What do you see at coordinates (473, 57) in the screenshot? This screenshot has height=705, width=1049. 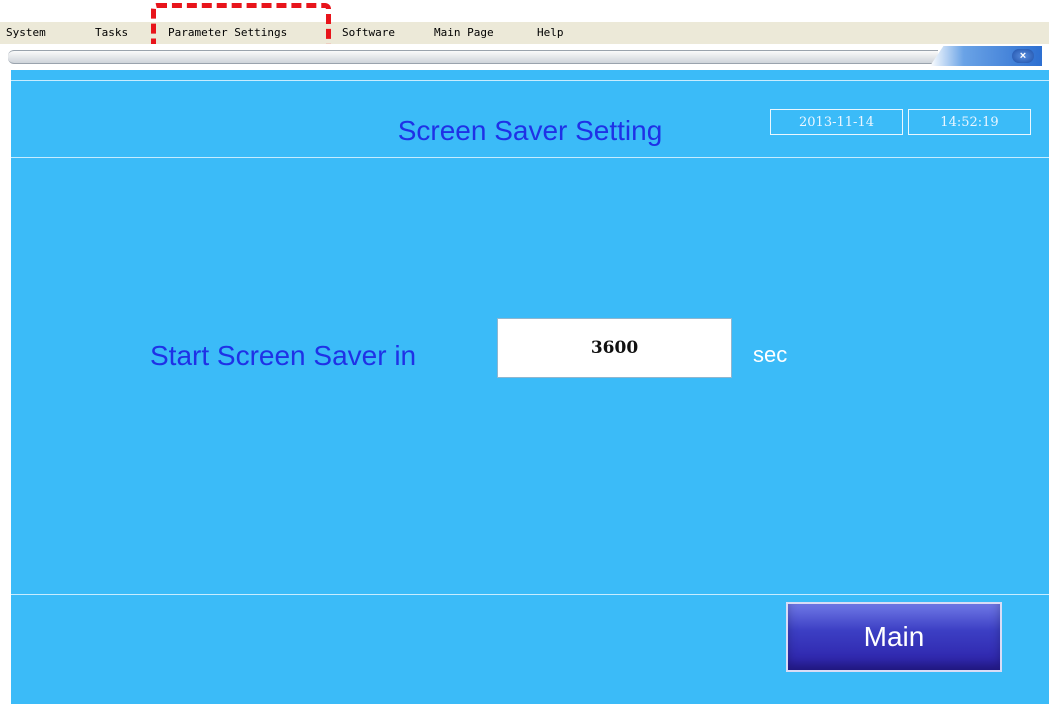 I see `title-bar-track` at bounding box center [473, 57].